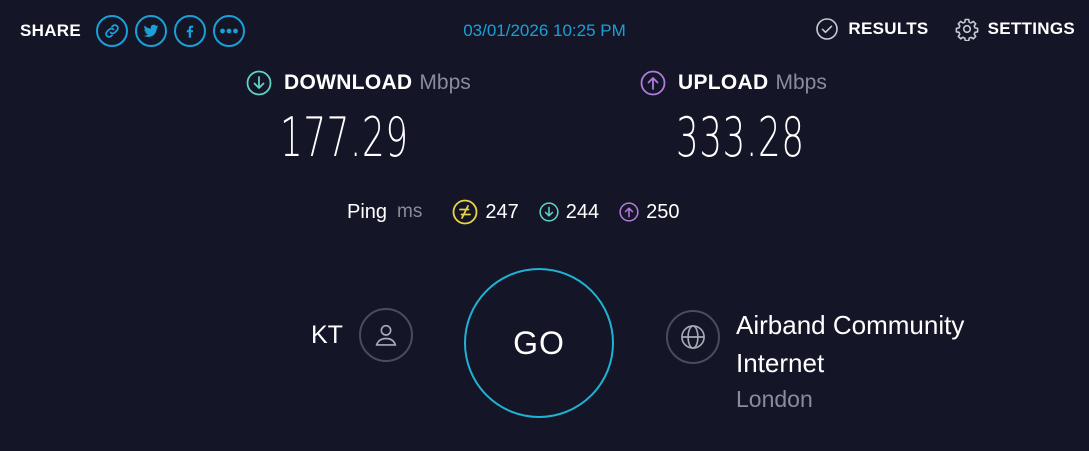  I want to click on ping-download: 244, so click(569, 212).